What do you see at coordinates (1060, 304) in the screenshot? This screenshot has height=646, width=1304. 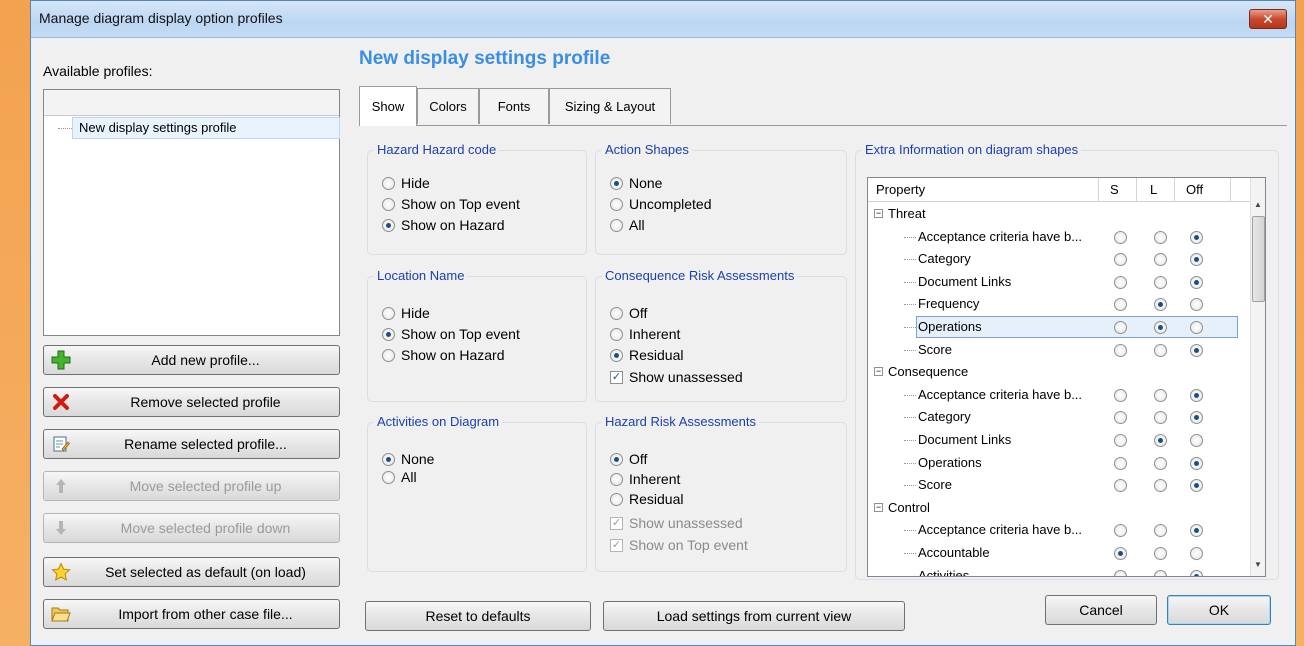 I see `tree-property-row: Frequency` at bounding box center [1060, 304].